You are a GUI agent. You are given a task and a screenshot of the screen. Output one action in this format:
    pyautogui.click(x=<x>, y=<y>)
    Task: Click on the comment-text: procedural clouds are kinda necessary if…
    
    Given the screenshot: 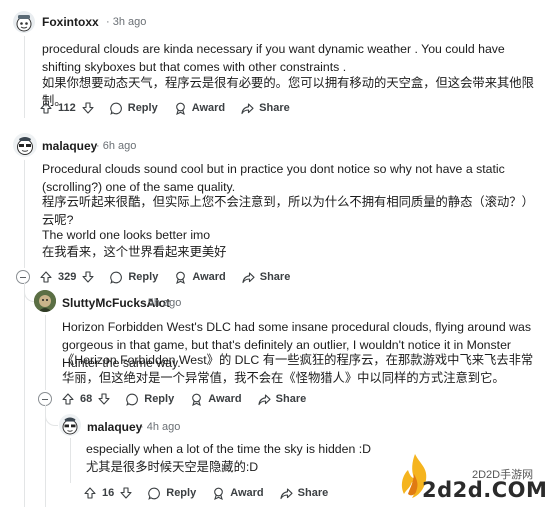 What is the action you would take?
    pyautogui.click(x=273, y=58)
    